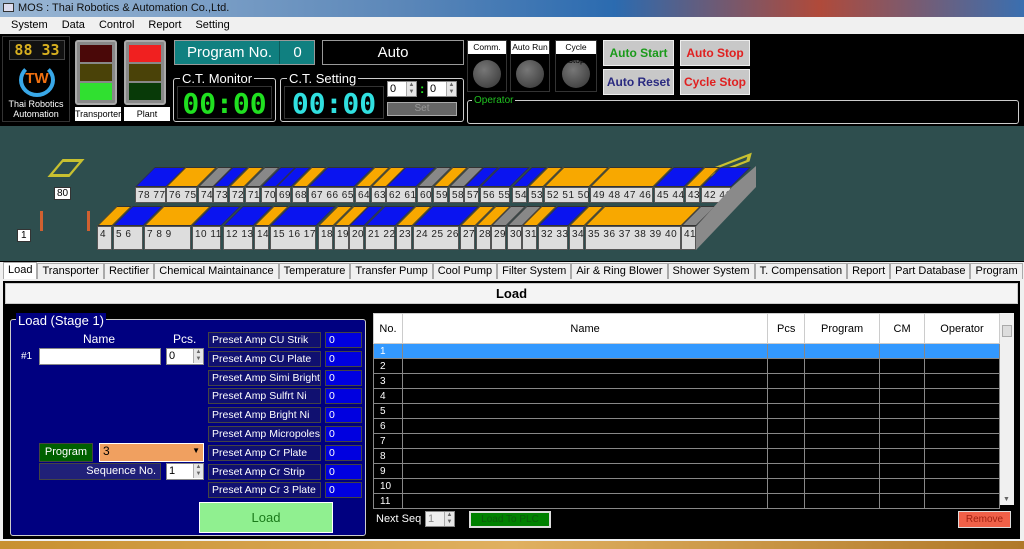 The height and width of the screenshot is (549, 1024). I want to click on tab-filter-system: Filter System, so click(534, 271).